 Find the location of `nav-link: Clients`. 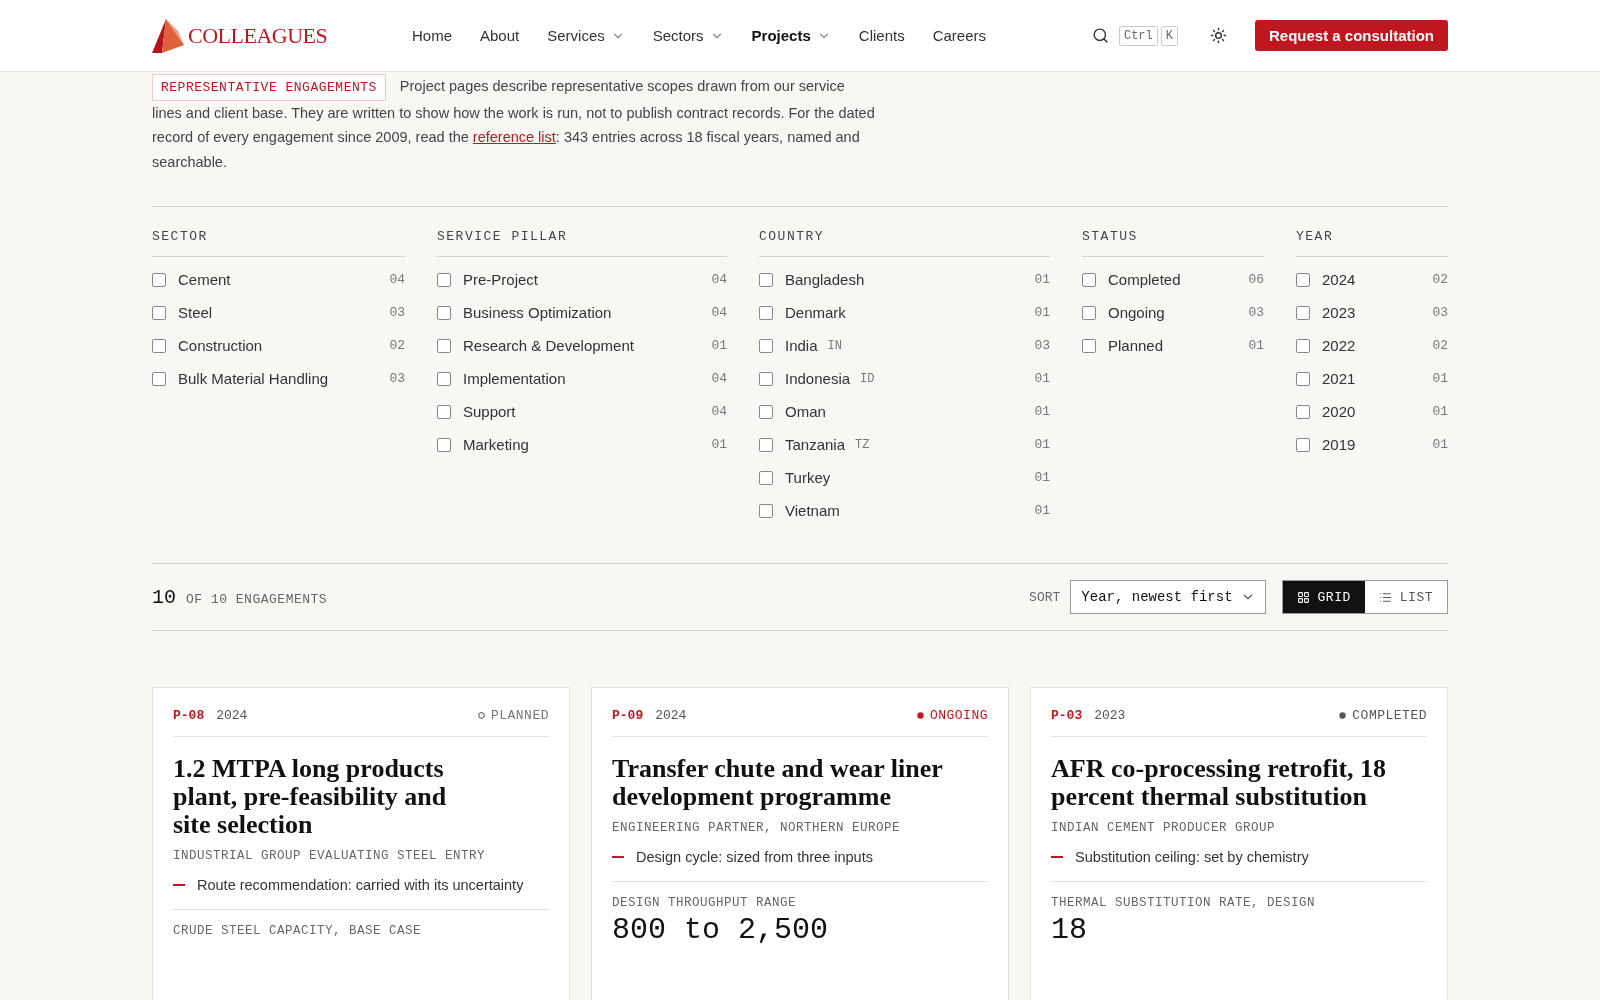

nav-link: Clients is located at coordinates (881, 35).